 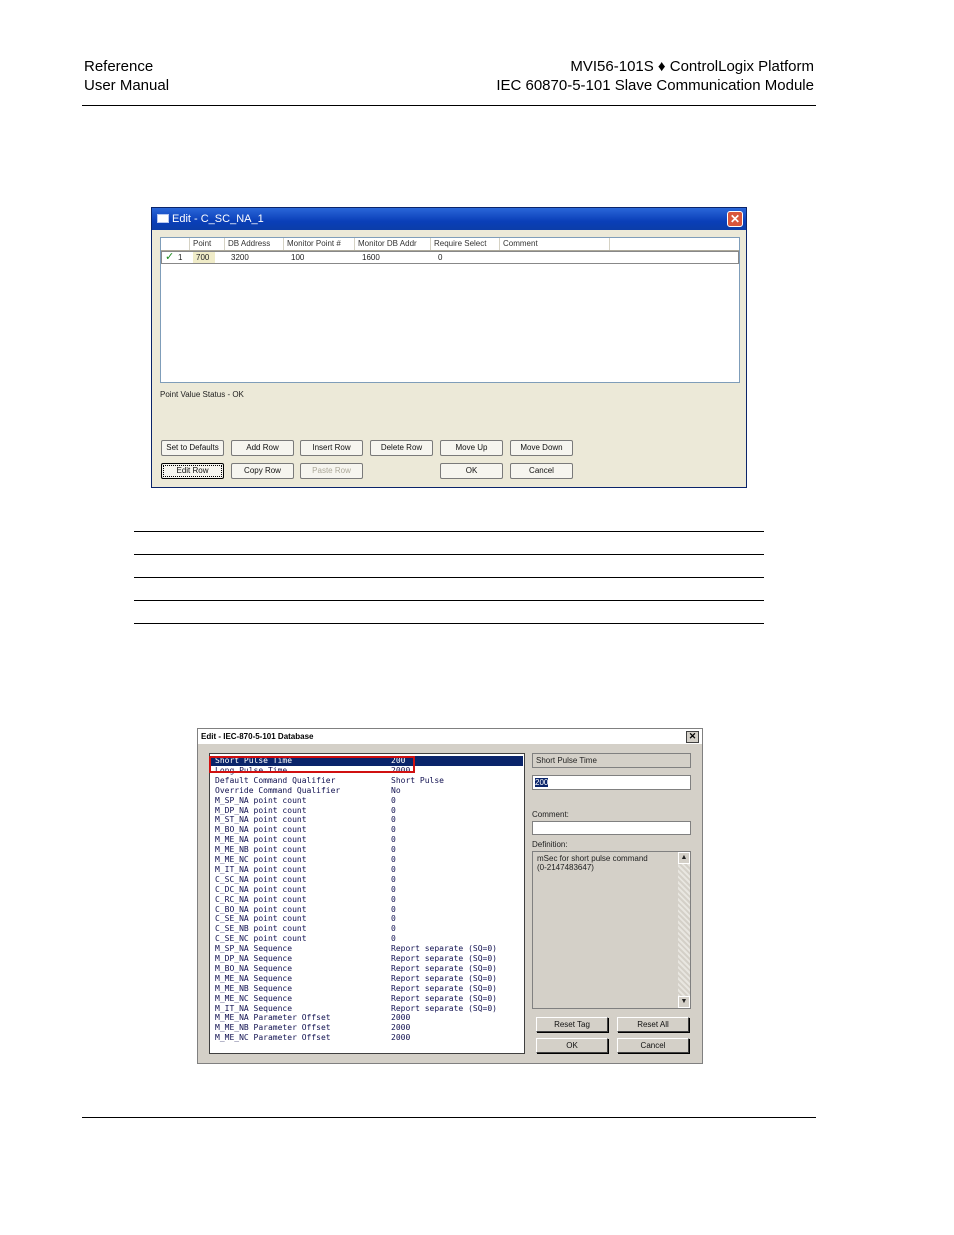 What do you see at coordinates (366, 939) in the screenshot?
I see `list-item: C_SE_NC point count 0` at bounding box center [366, 939].